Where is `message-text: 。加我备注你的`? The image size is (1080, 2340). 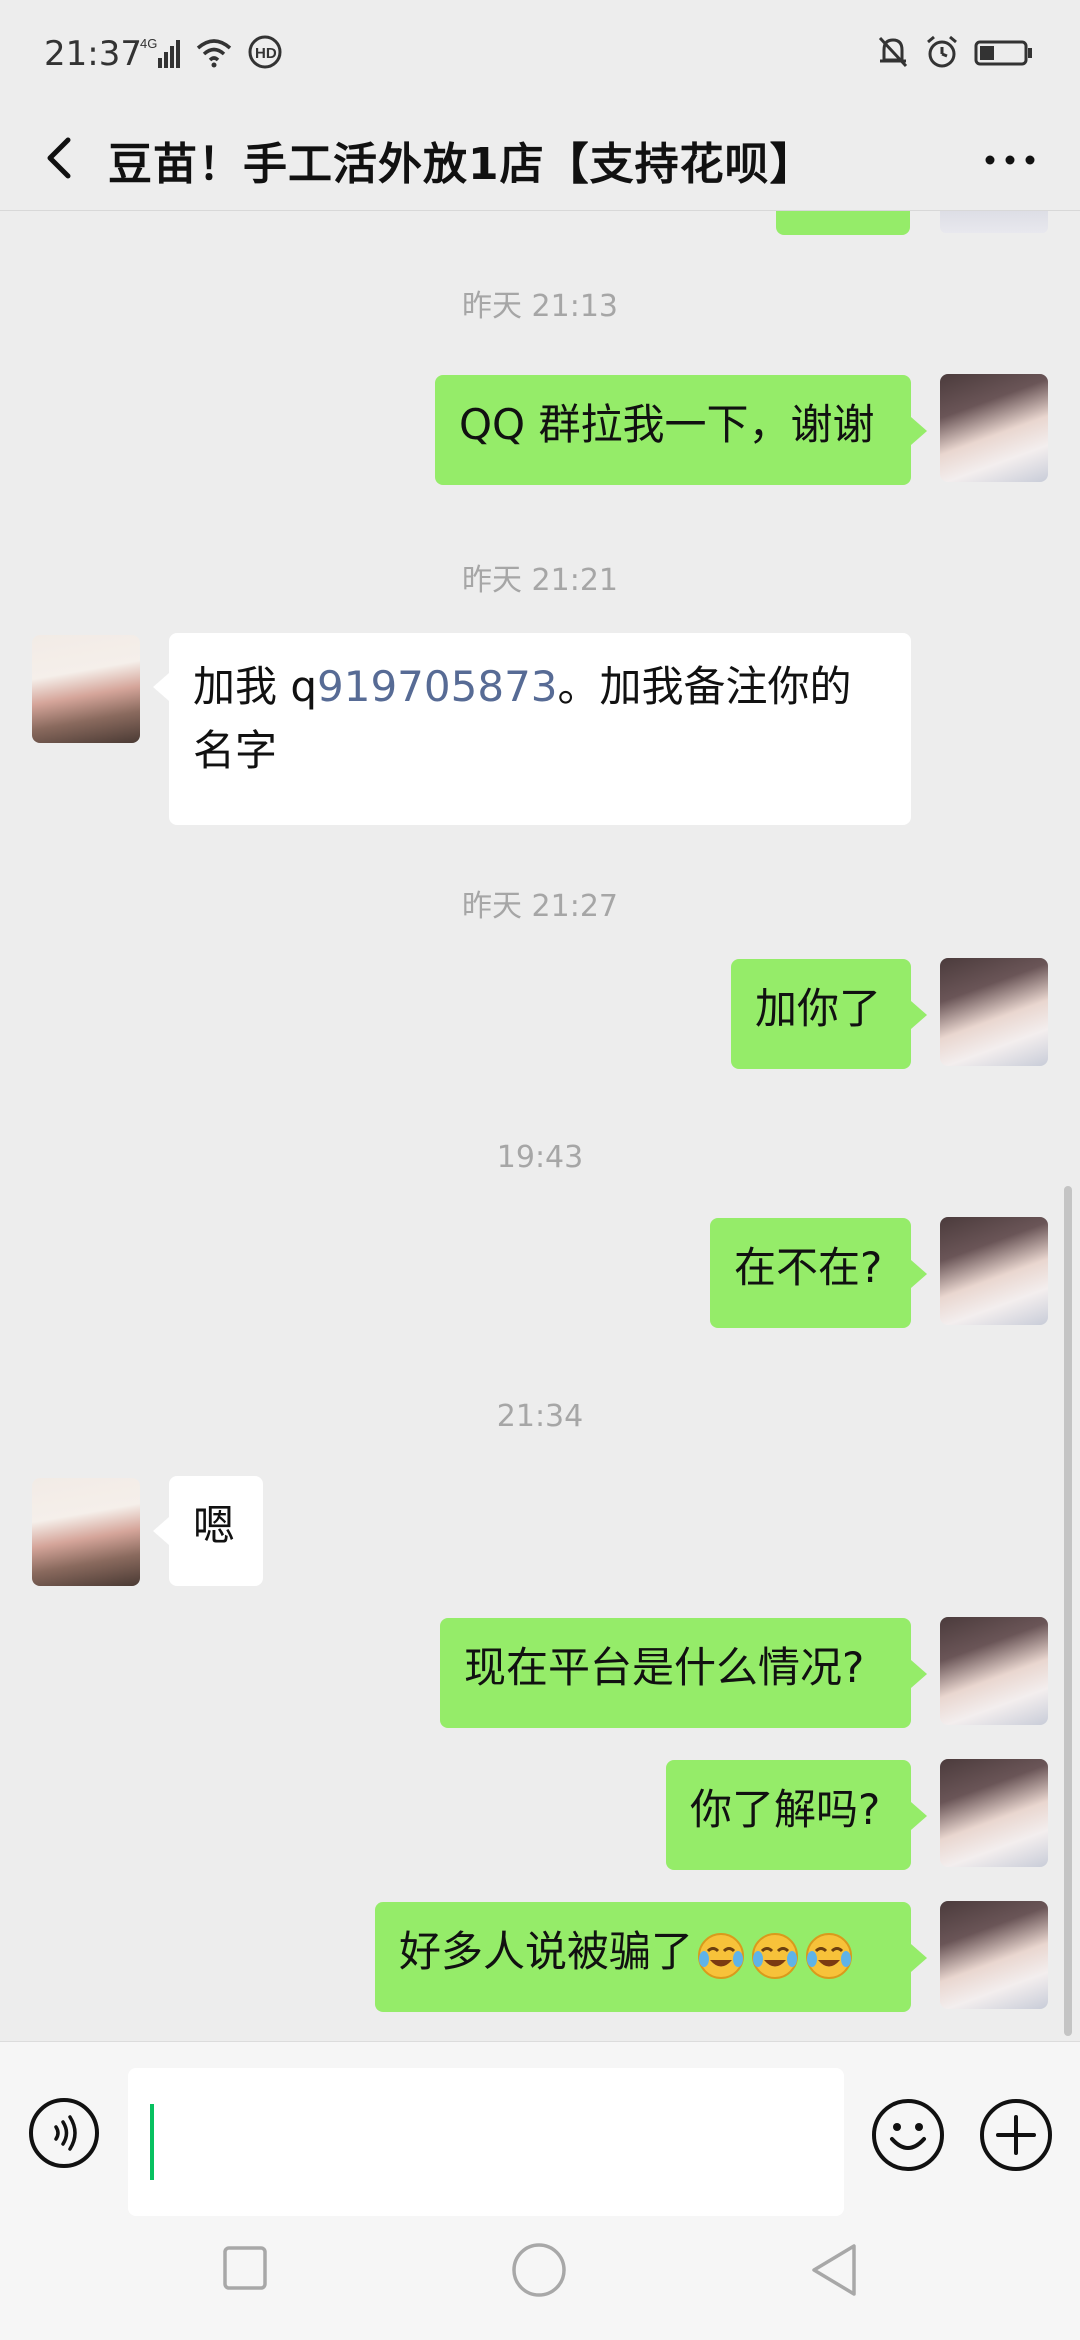 message-text: 。加我备注你的 is located at coordinates (704, 686).